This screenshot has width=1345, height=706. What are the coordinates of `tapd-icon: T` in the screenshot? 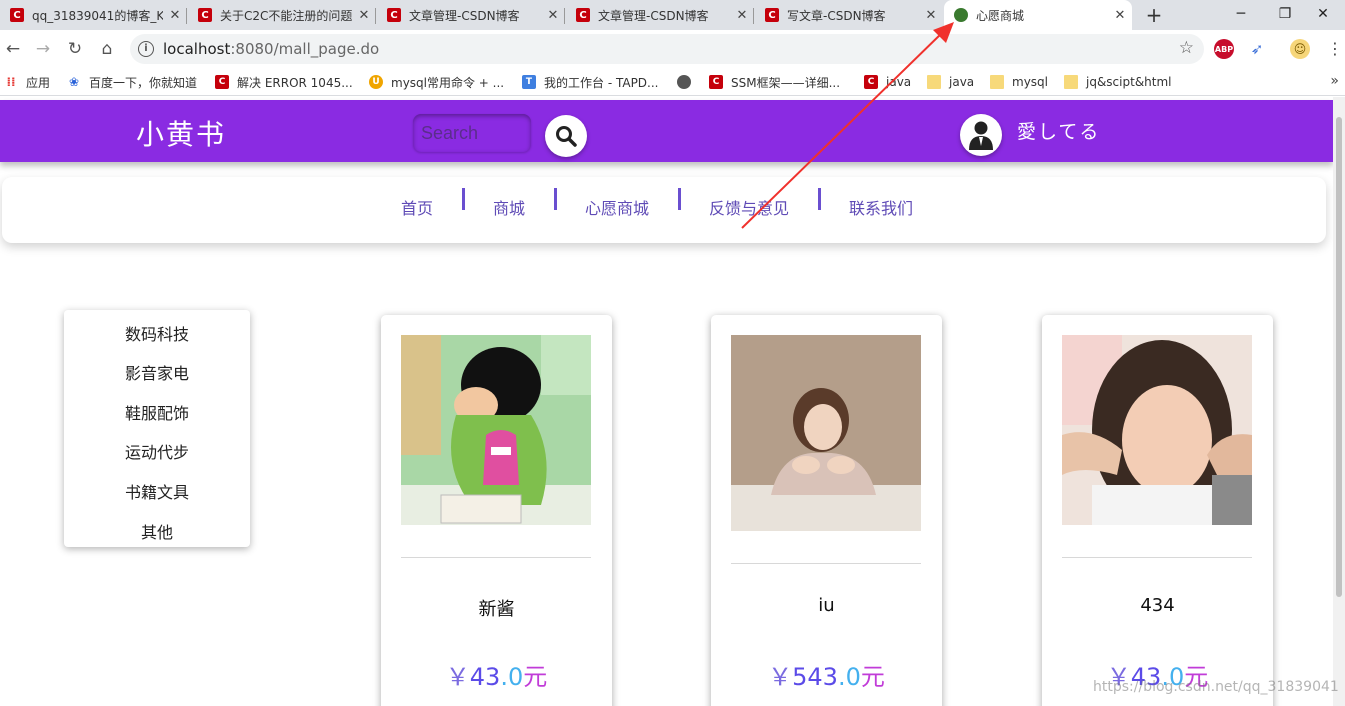 It's located at (529, 82).